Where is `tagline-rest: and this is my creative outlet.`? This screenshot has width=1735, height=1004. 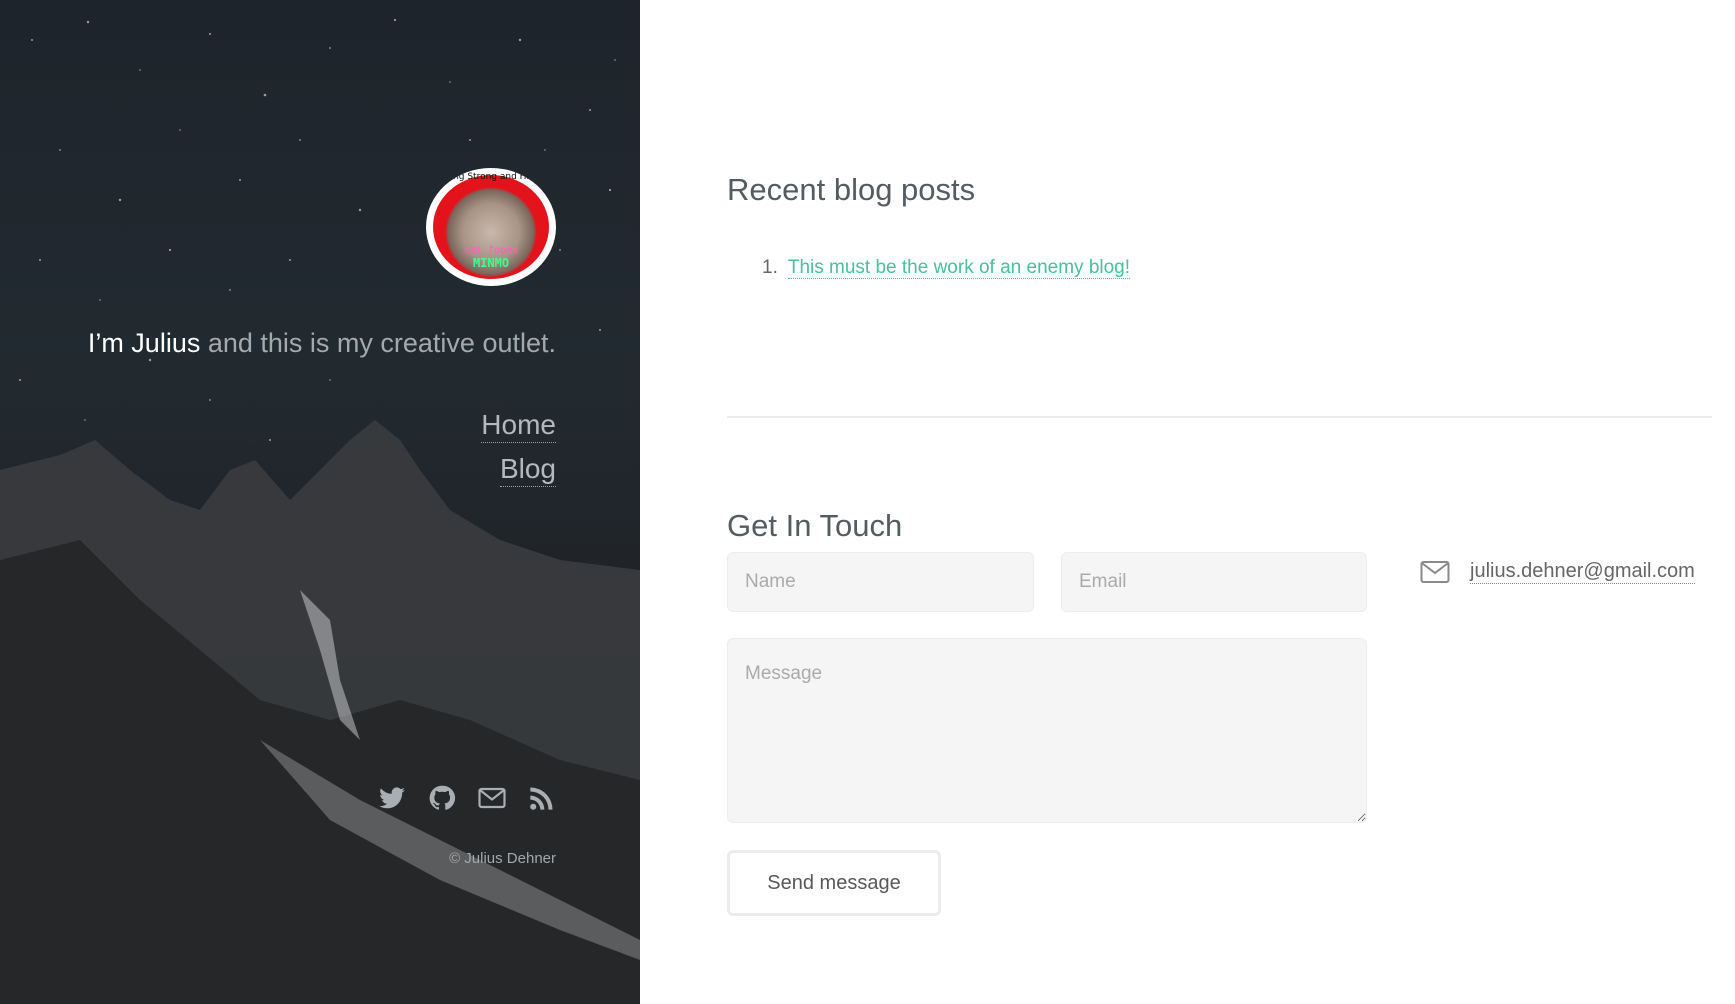
tagline-rest: and this is my creative outlet. is located at coordinates (378, 343).